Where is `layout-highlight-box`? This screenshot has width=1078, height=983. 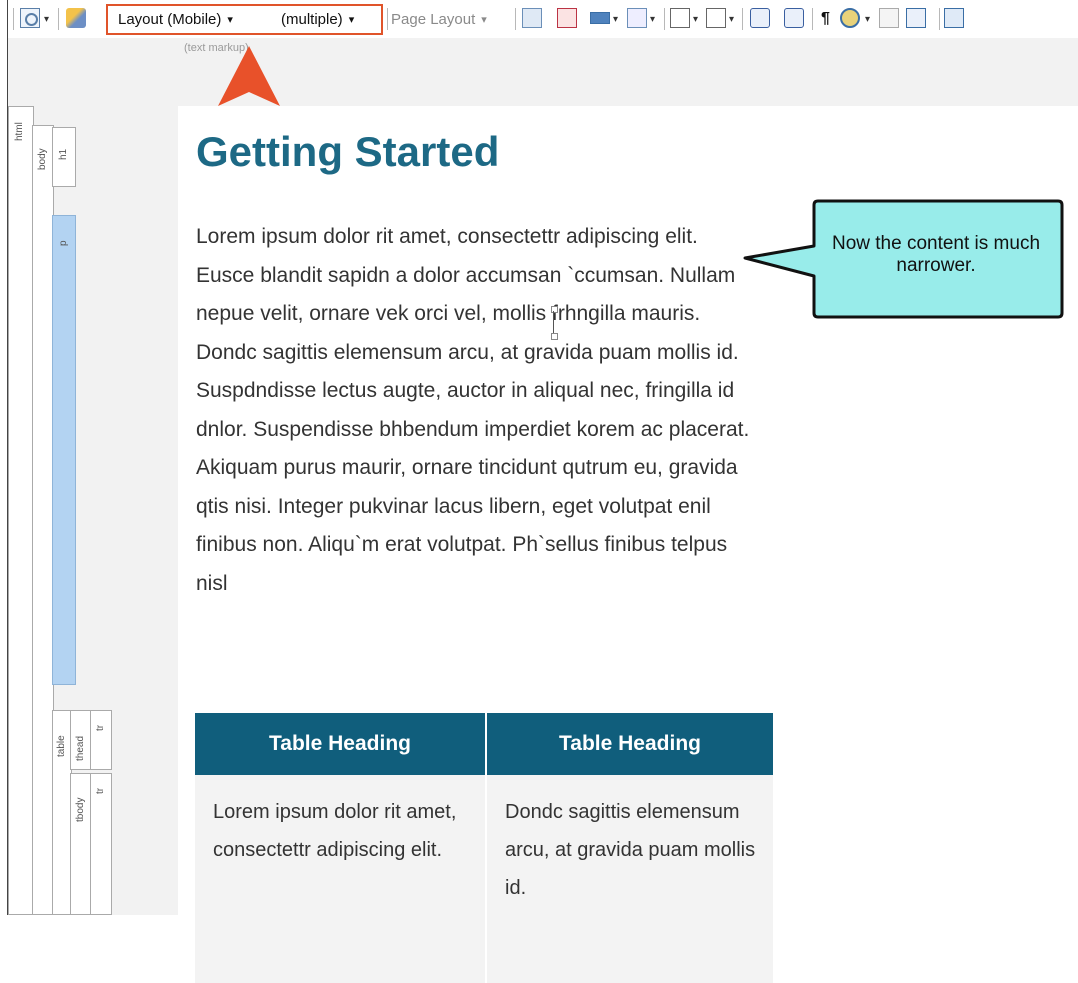
layout-highlight-box is located at coordinates (244, 19).